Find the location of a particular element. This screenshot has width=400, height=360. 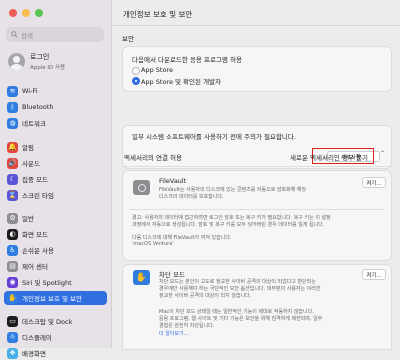

sidebar-item-label: 알림 is located at coordinates (28, 148).